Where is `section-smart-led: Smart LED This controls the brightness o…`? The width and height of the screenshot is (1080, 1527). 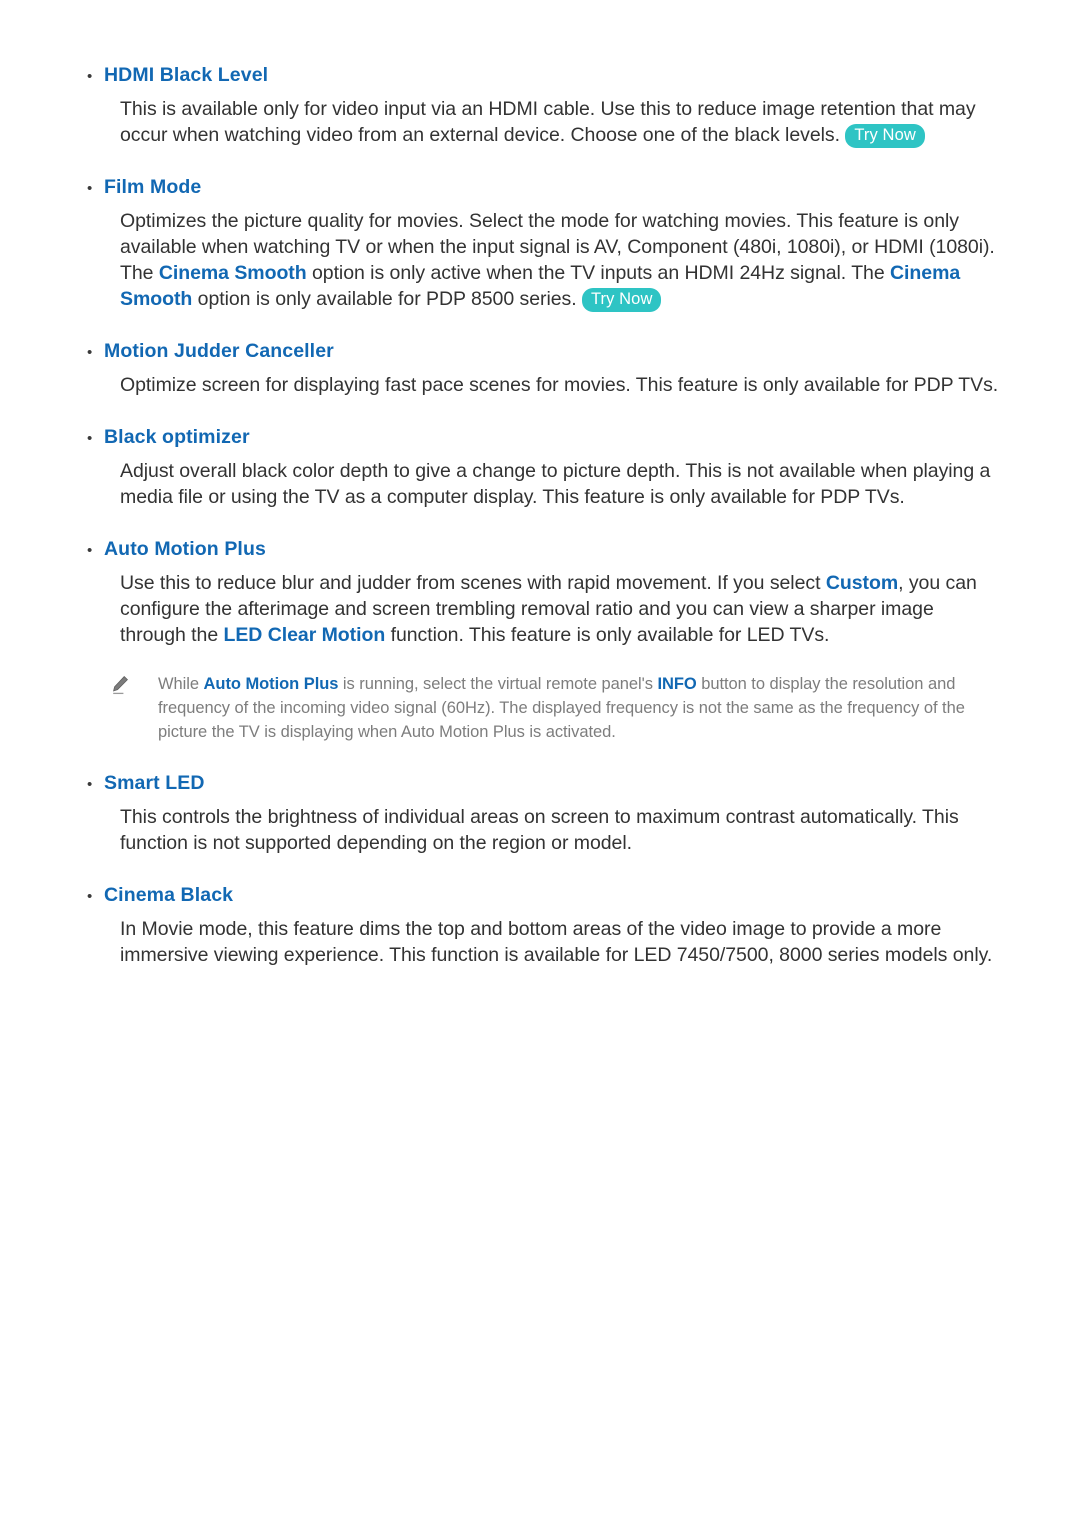
section-smart-led: Smart LED This controls the brightness o… is located at coordinates (540, 813).